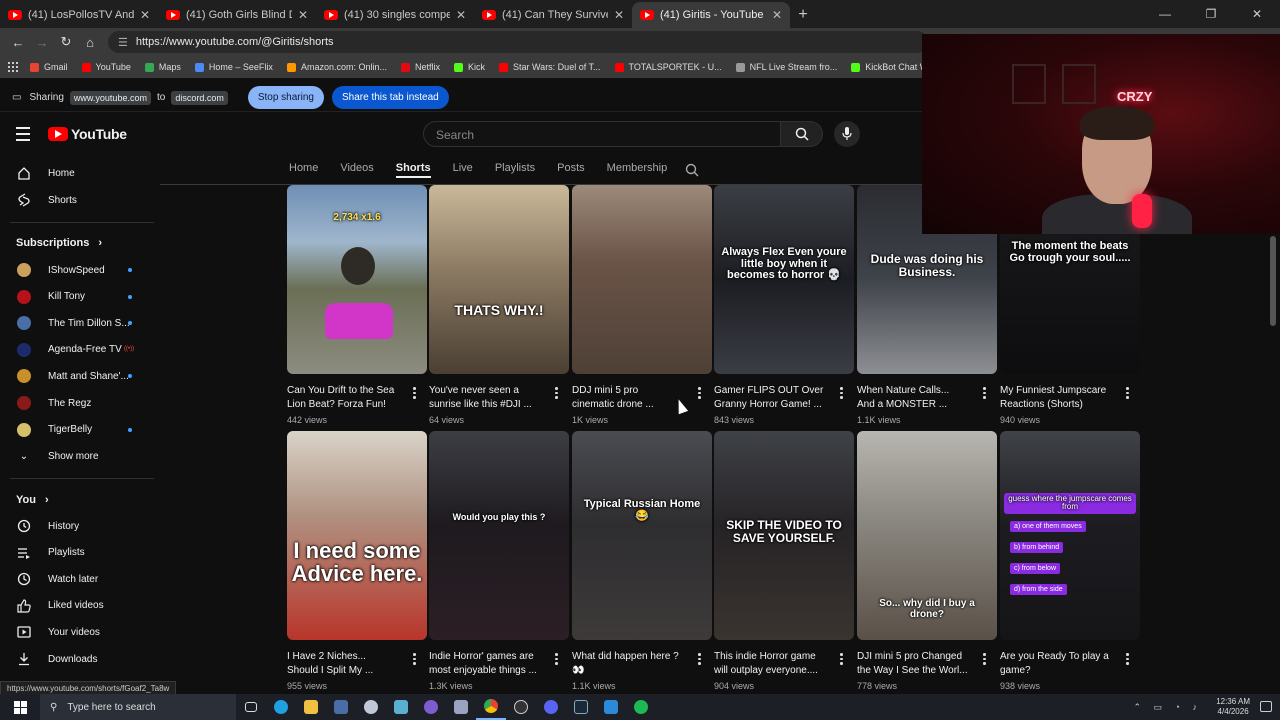 Image resolution: width=1280 pixels, height=720 pixels. Describe the element at coordinates (42, 42) in the screenshot. I see `forward-icon: →` at that location.